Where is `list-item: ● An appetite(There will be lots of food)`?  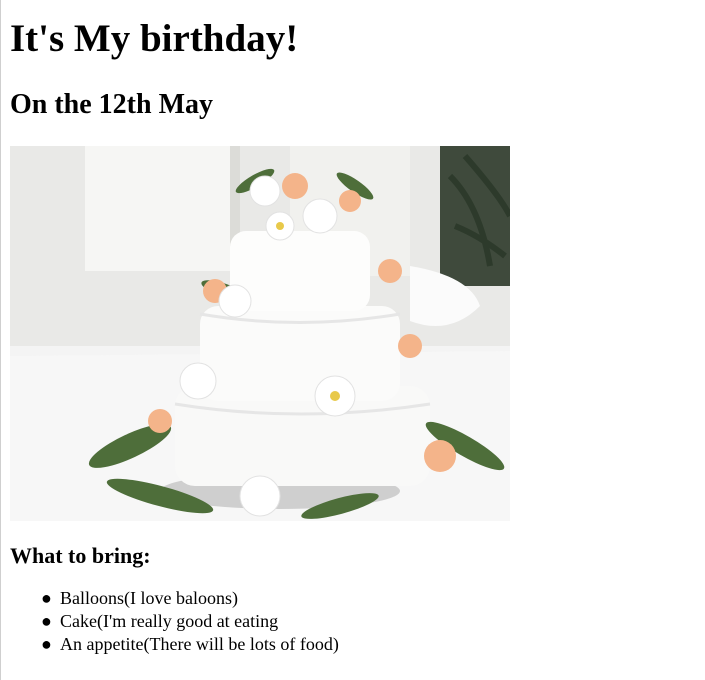
list-item: ● An appetite(There will be lots of food) is located at coordinates (370, 644).